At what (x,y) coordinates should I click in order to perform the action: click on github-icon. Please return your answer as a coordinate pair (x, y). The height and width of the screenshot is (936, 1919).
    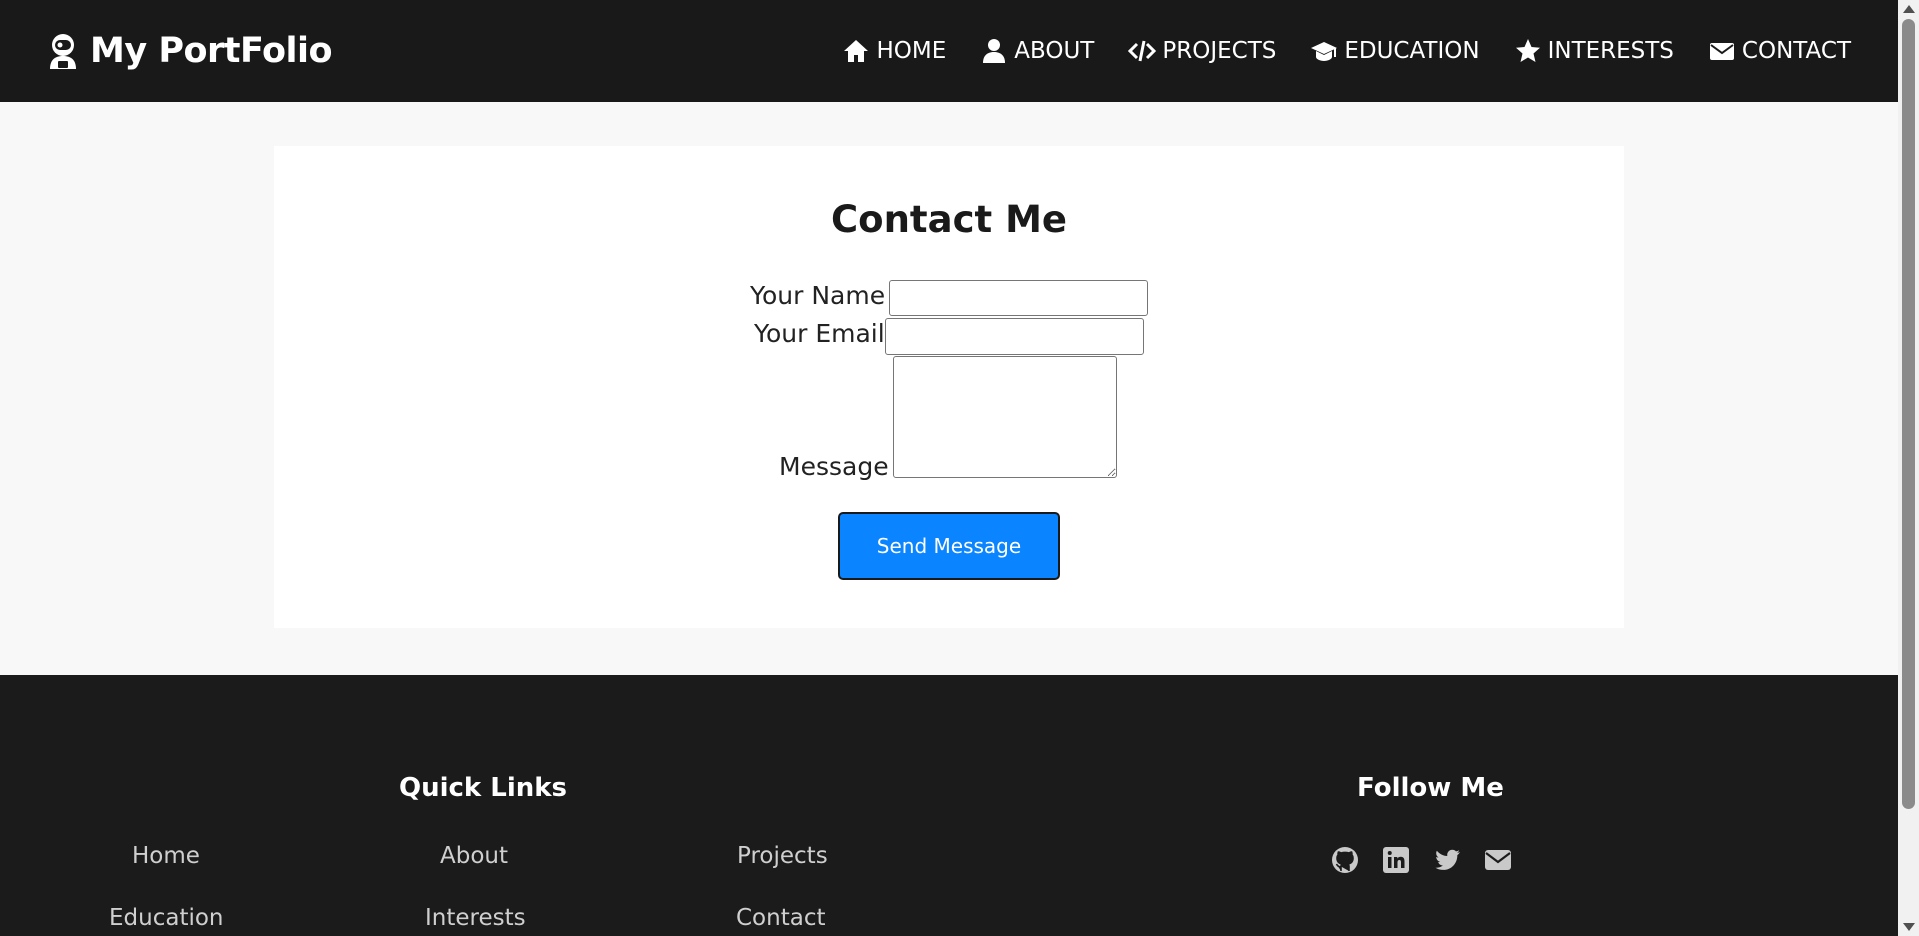
    Looking at the image, I should click on (1345, 860).